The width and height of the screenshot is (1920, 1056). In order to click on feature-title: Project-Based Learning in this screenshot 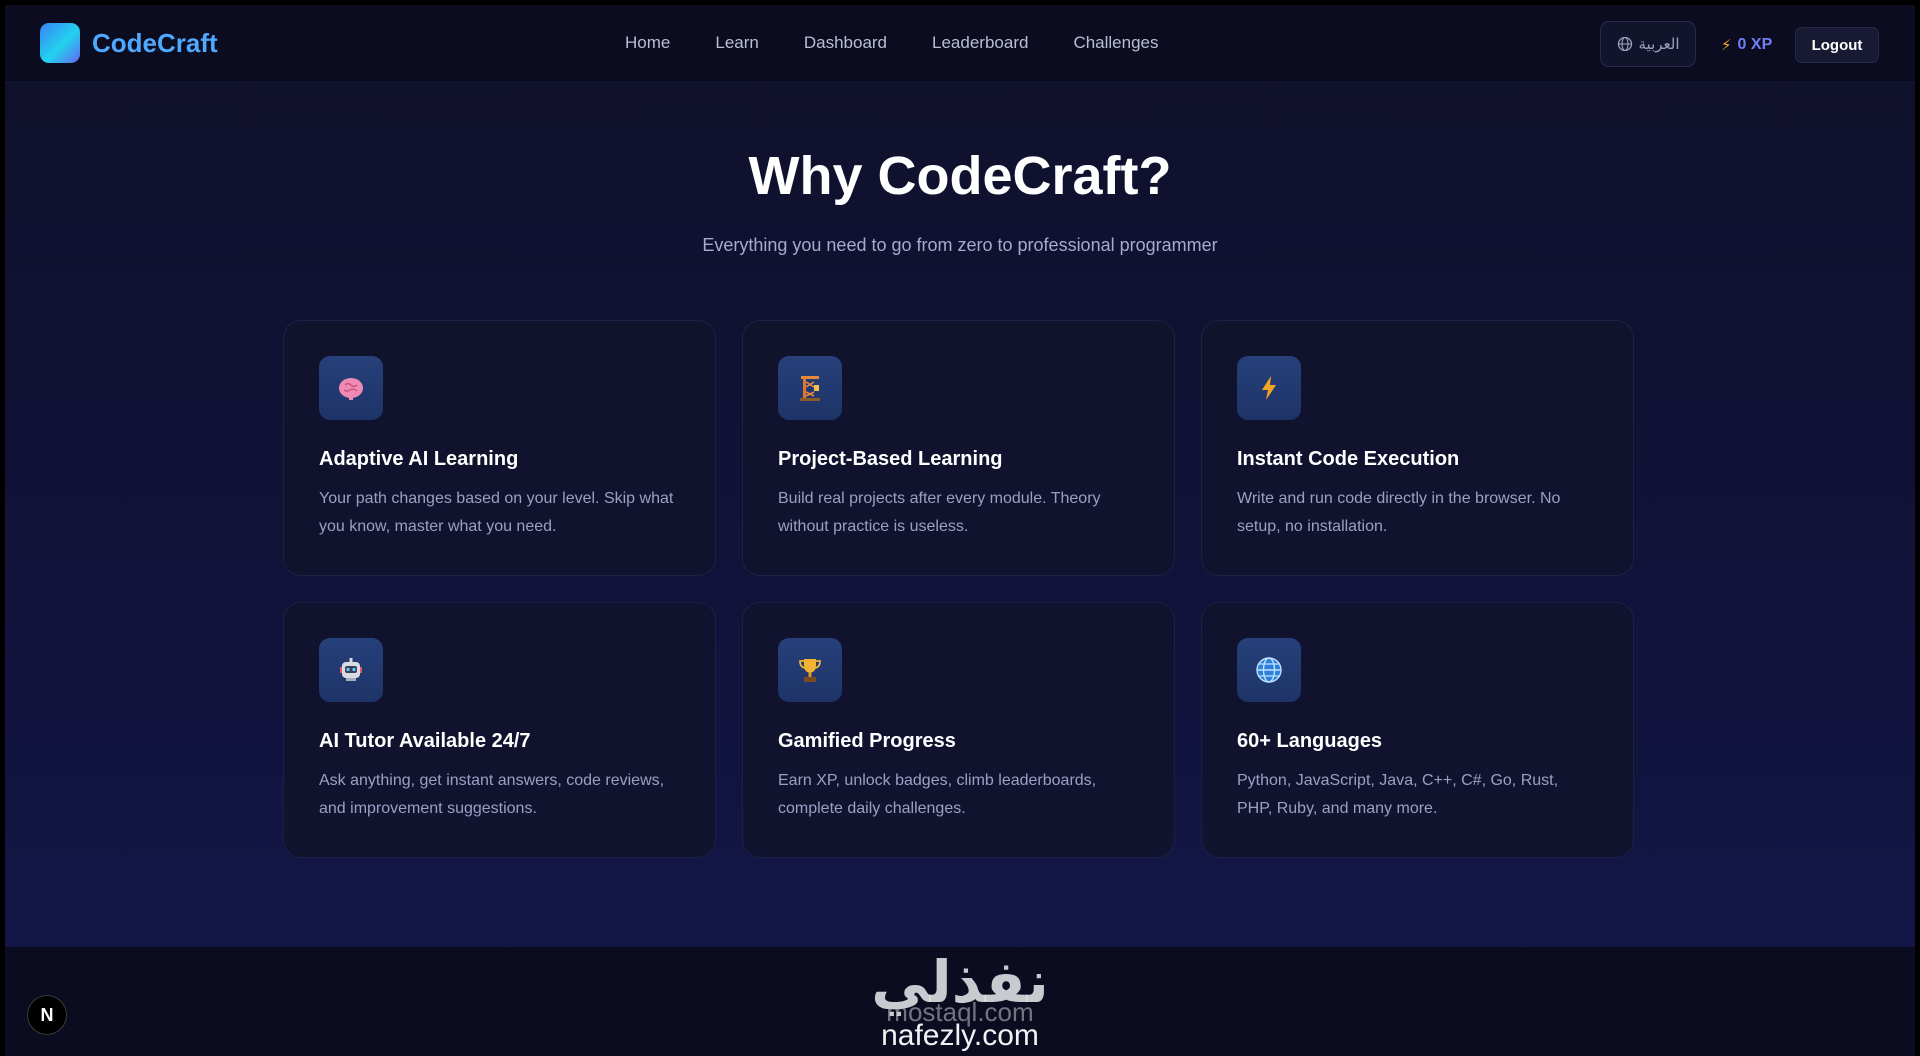, I will do `click(890, 459)`.